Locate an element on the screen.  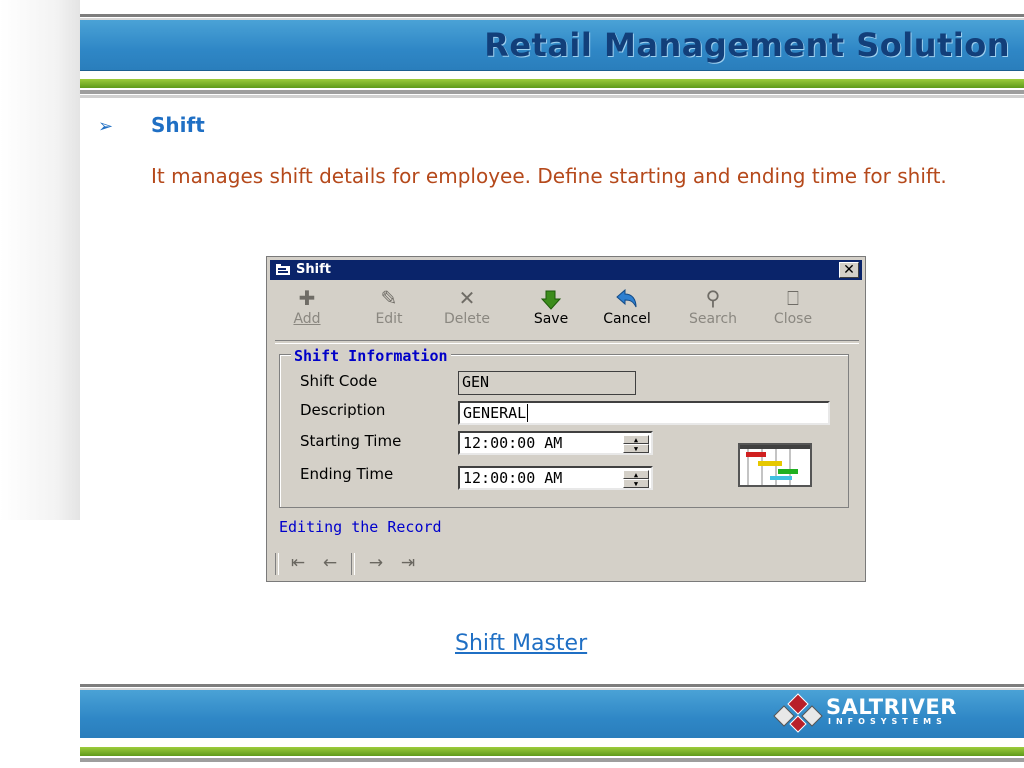
door-icon: ⎕ is located at coordinates (793, 298).